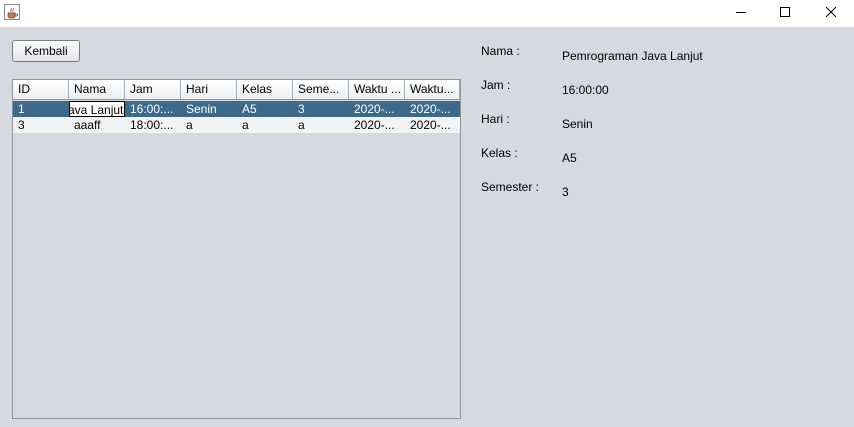  I want to click on kelas-value: A5, so click(569, 158).